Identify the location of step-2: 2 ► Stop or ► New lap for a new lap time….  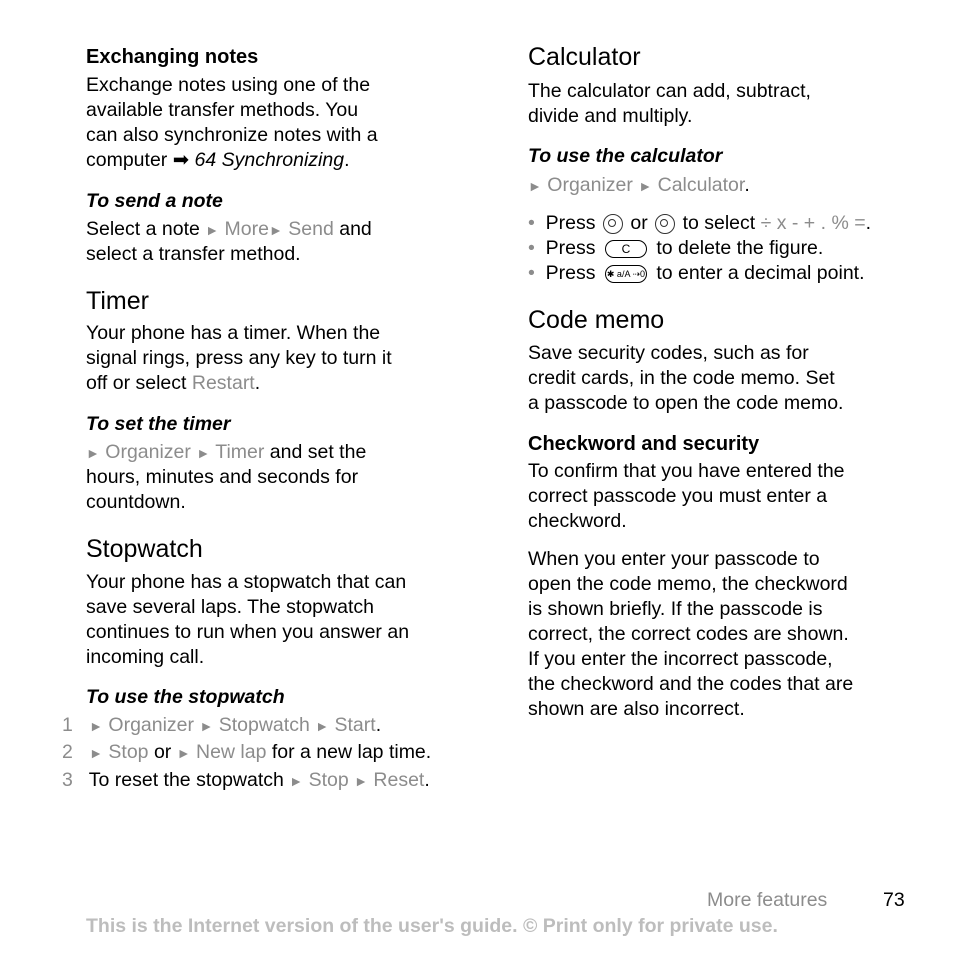
(246, 753).